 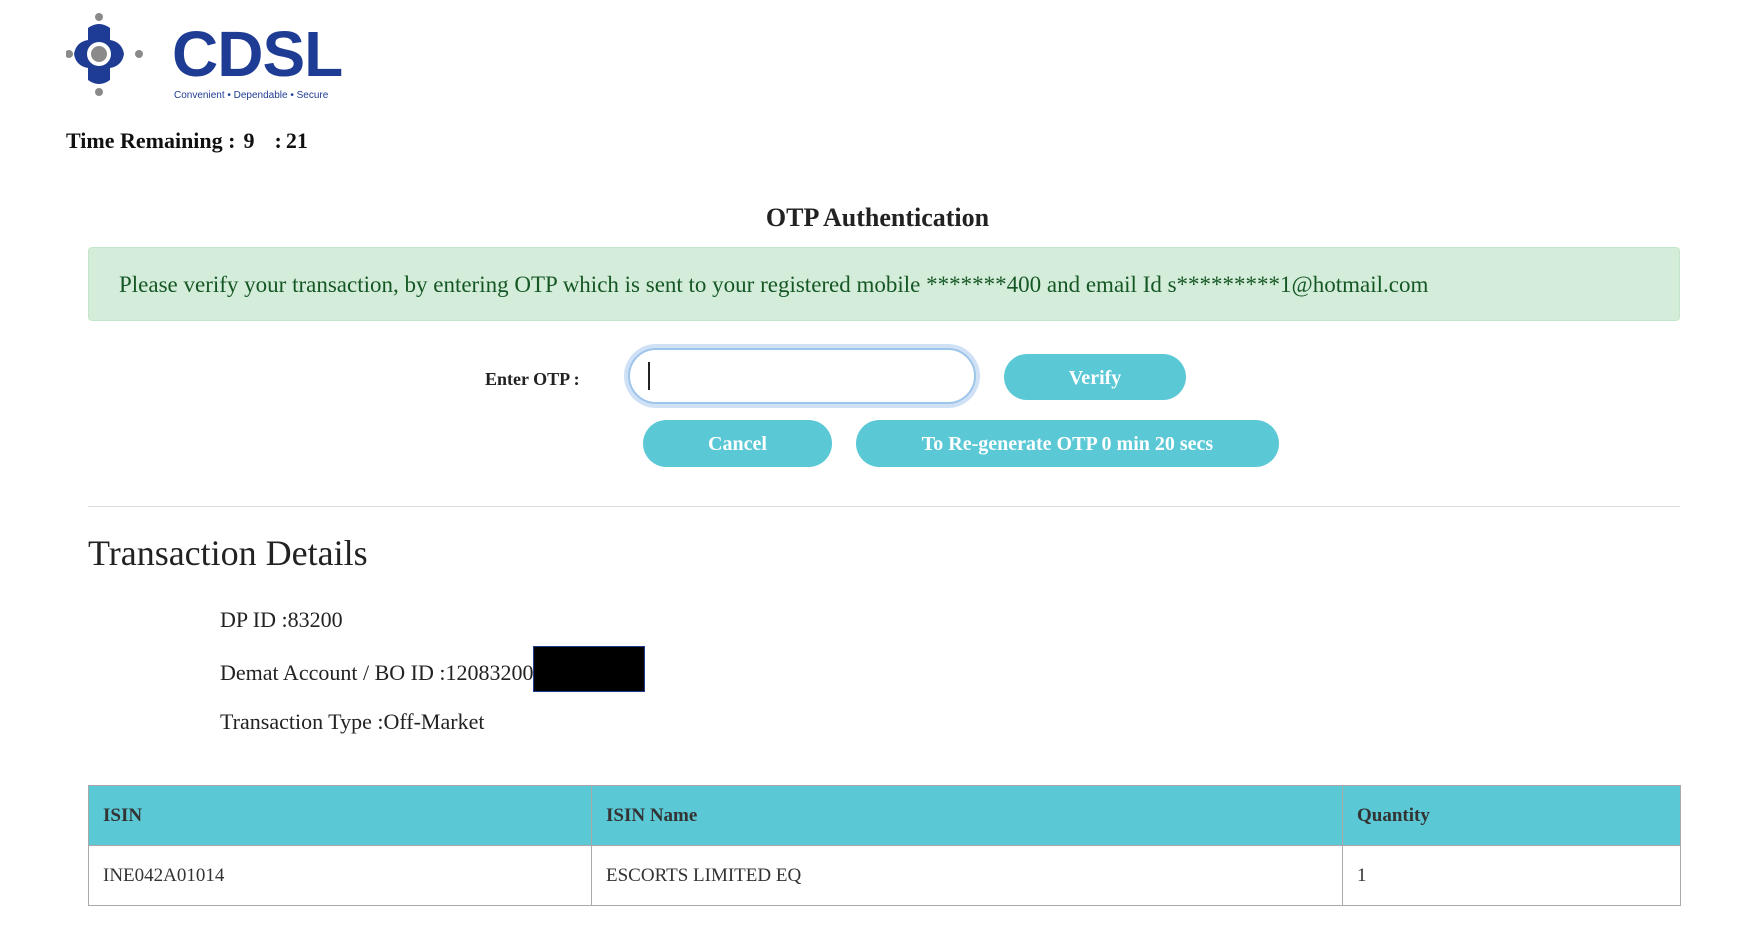 What do you see at coordinates (967, 815) in the screenshot?
I see `header-isin-name: ISIN Name` at bounding box center [967, 815].